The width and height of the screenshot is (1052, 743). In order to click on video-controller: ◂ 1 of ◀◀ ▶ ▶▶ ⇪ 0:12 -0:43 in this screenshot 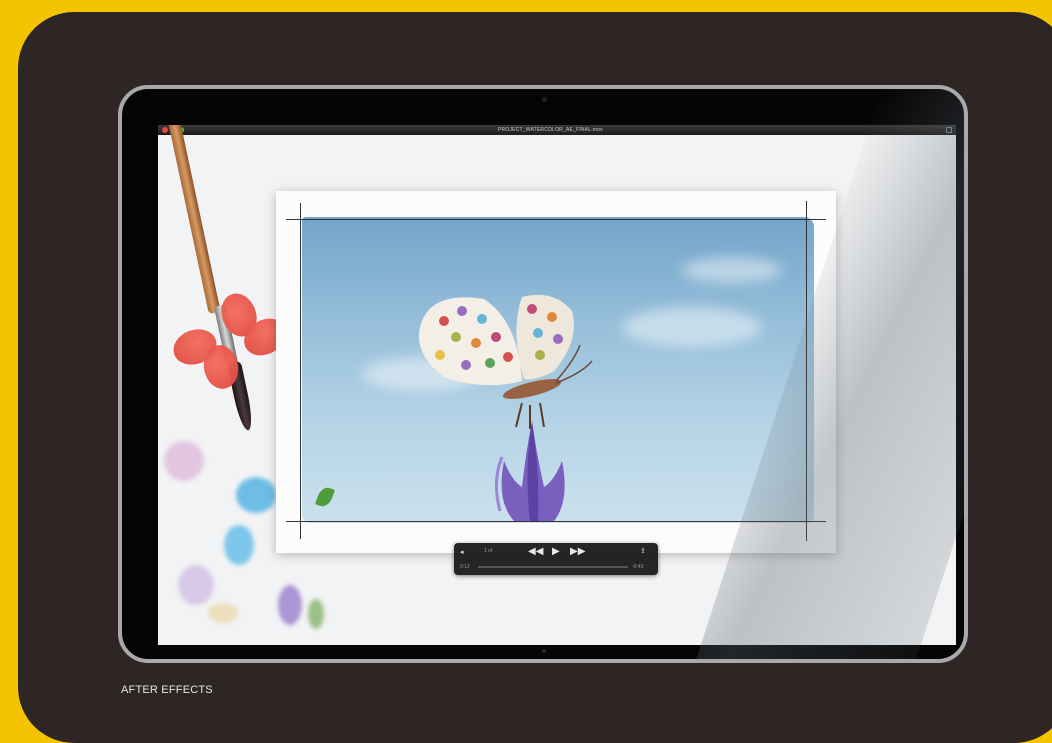, I will do `click(556, 559)`.